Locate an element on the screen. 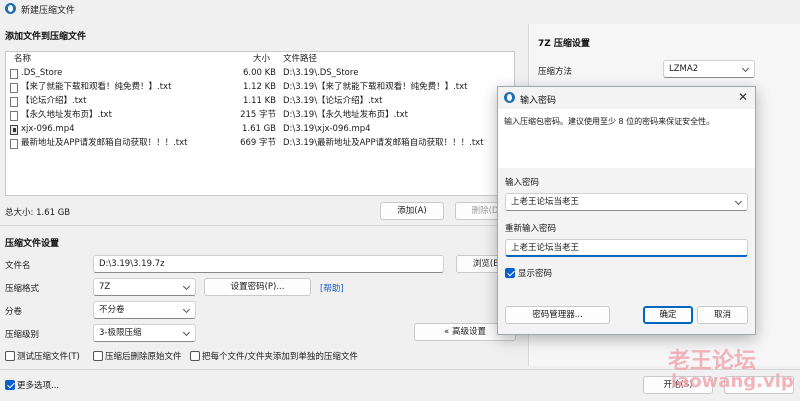 The image size is (800, 401). file-path: D:\3.19\【论坛介绍】.txt is located at coordinates (333, 101).